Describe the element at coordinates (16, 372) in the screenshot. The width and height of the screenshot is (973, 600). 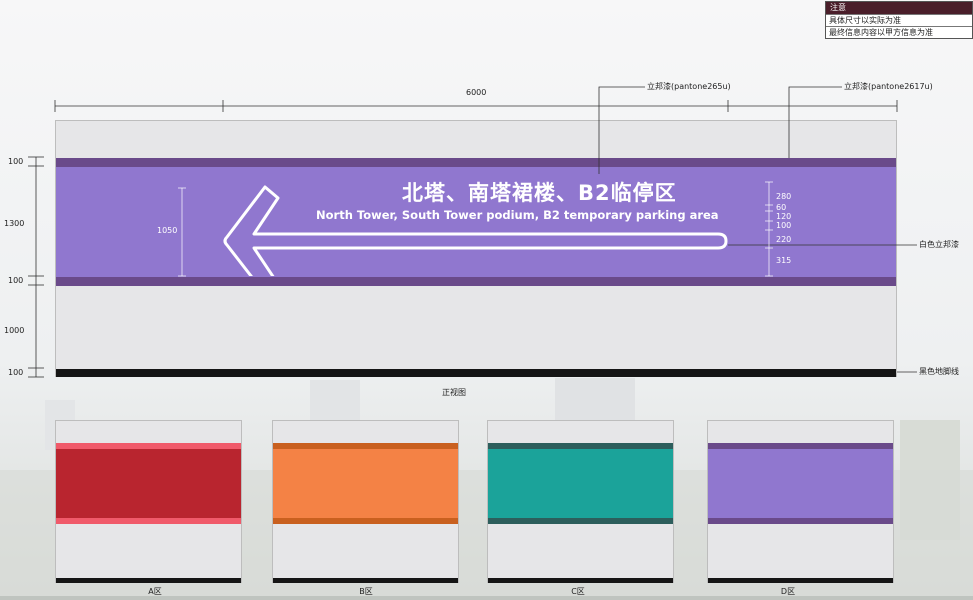
I see `height-dim-baseboard: 100` at that location.